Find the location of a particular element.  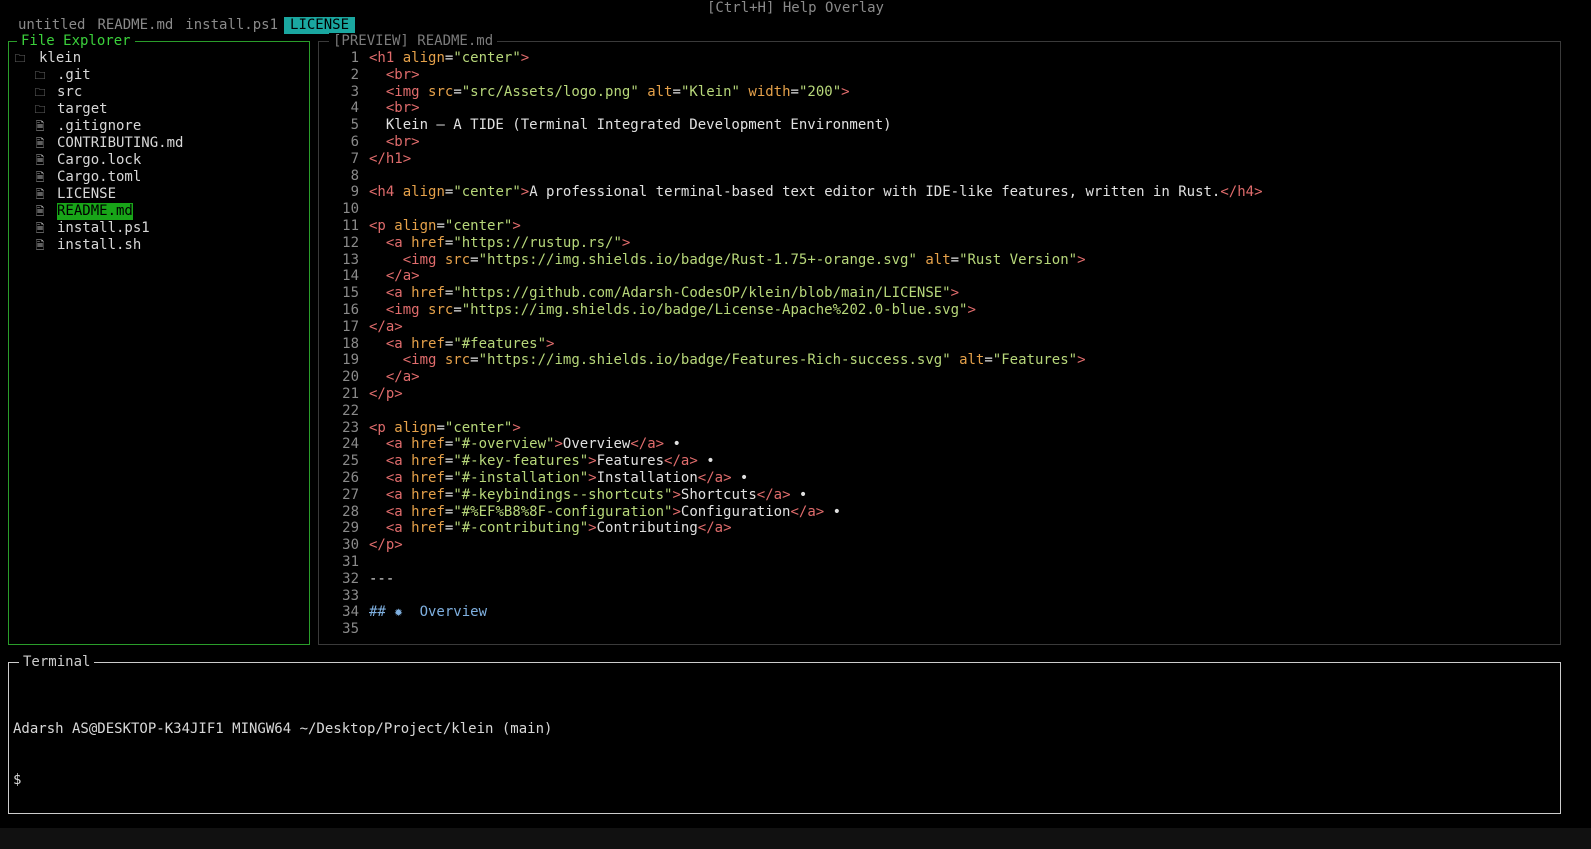

code-line: 6 <br> is located at coordinates (939, 142).